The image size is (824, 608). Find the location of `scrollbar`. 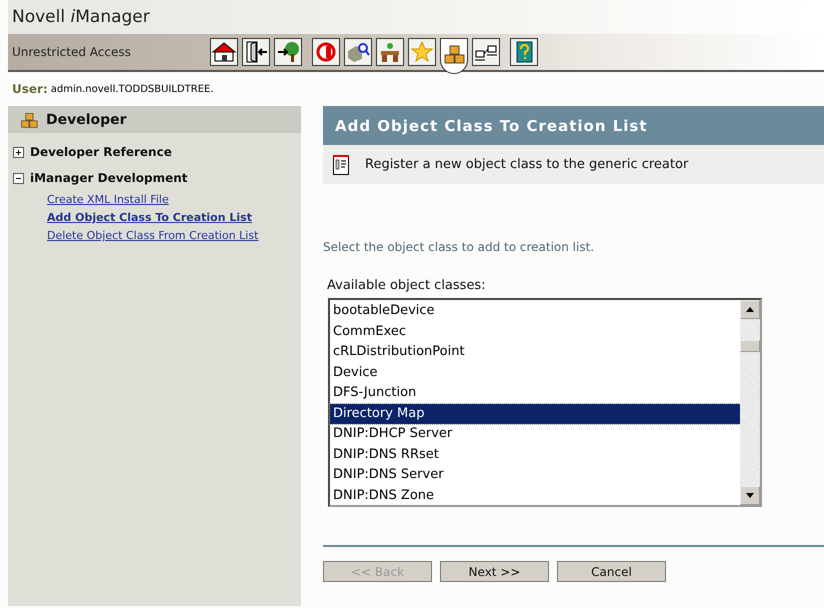

scrollbar is located at coordinates (750, 402).